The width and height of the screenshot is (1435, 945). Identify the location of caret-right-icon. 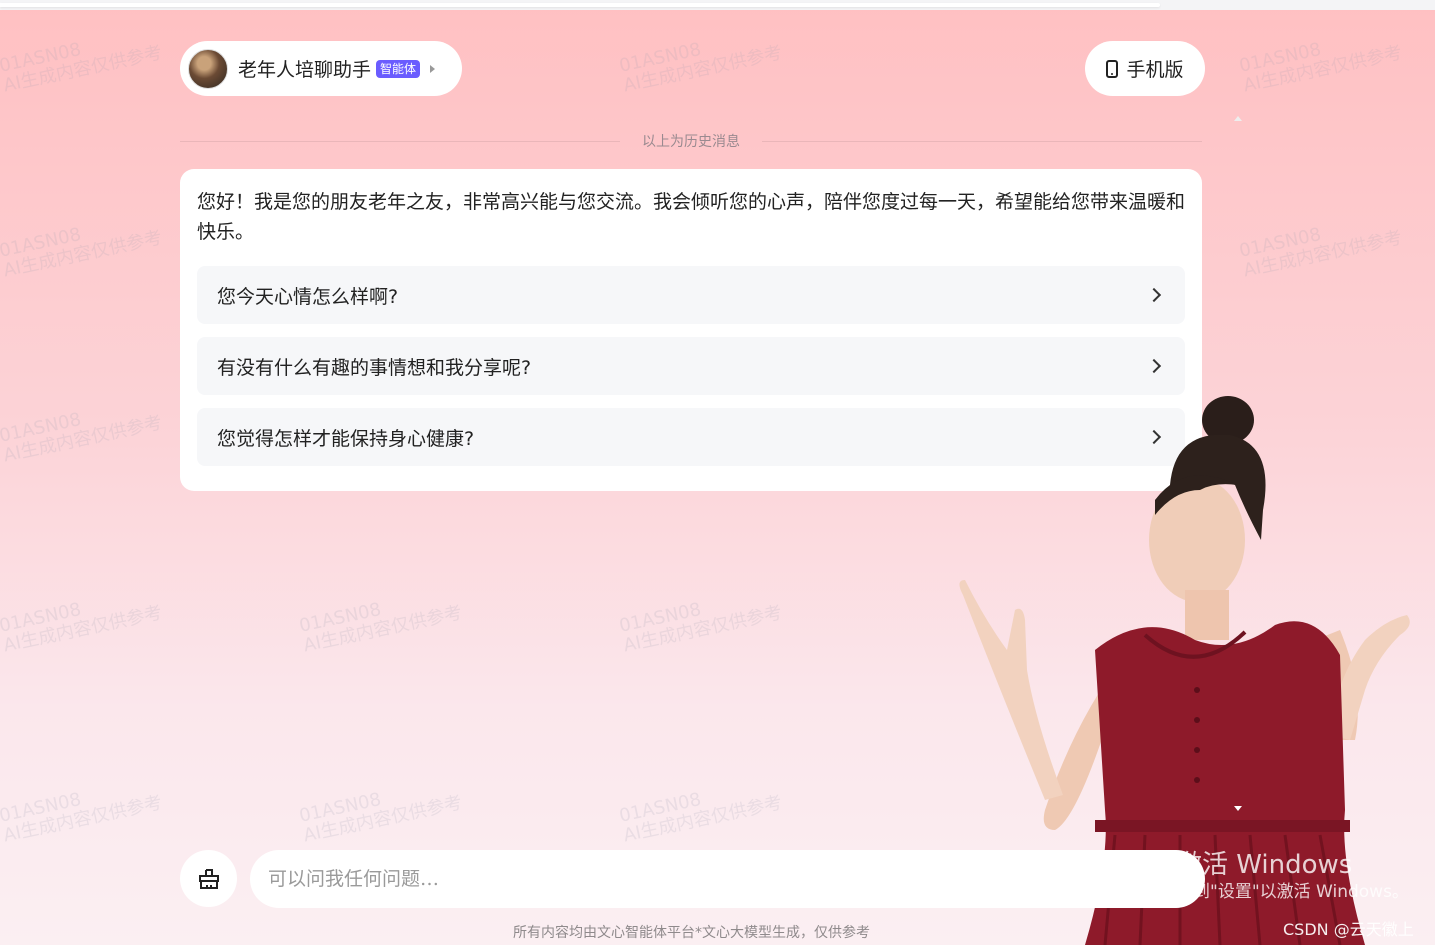
(433, 68).